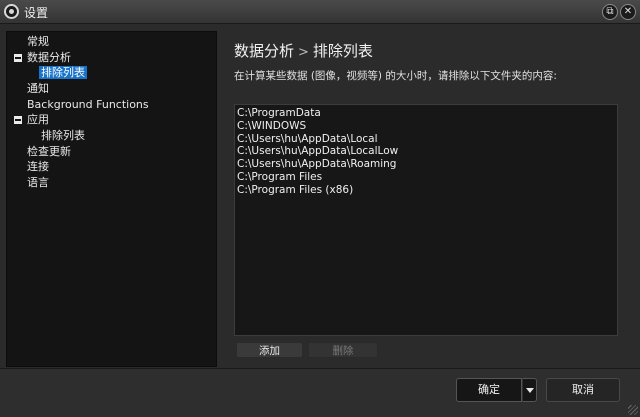 The width and height of the screenshot is (640, 417). I want to click on tree-item-connection: 连接, so click(38, 167).